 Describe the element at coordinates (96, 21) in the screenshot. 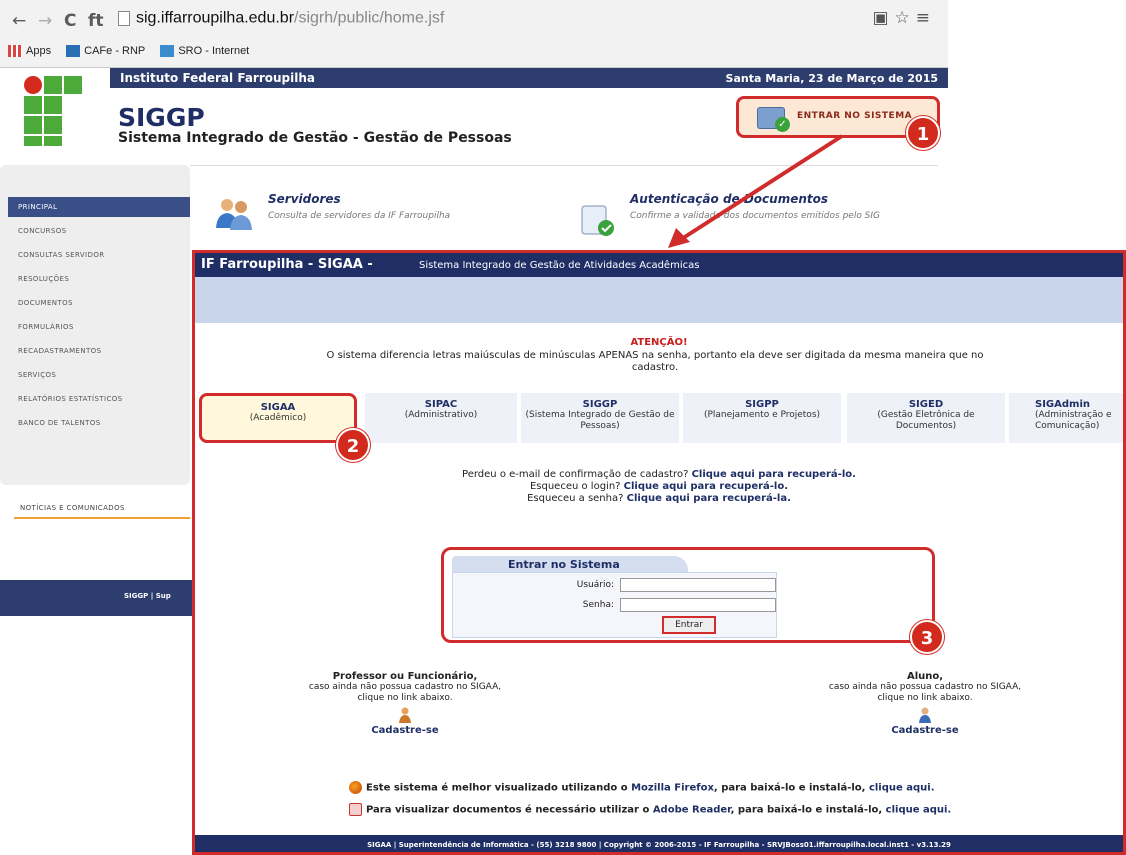

I see `home-icon: ft` at that location.